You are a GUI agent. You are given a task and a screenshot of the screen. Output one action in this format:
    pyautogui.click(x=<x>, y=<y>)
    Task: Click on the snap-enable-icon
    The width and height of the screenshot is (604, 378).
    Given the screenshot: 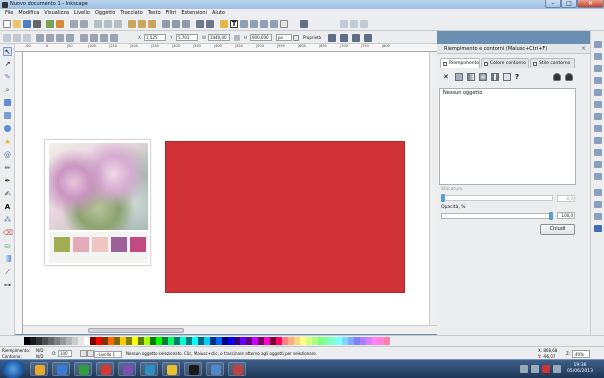 What is the action you would take?
    pyautogui.click(x=598, y=44)
    